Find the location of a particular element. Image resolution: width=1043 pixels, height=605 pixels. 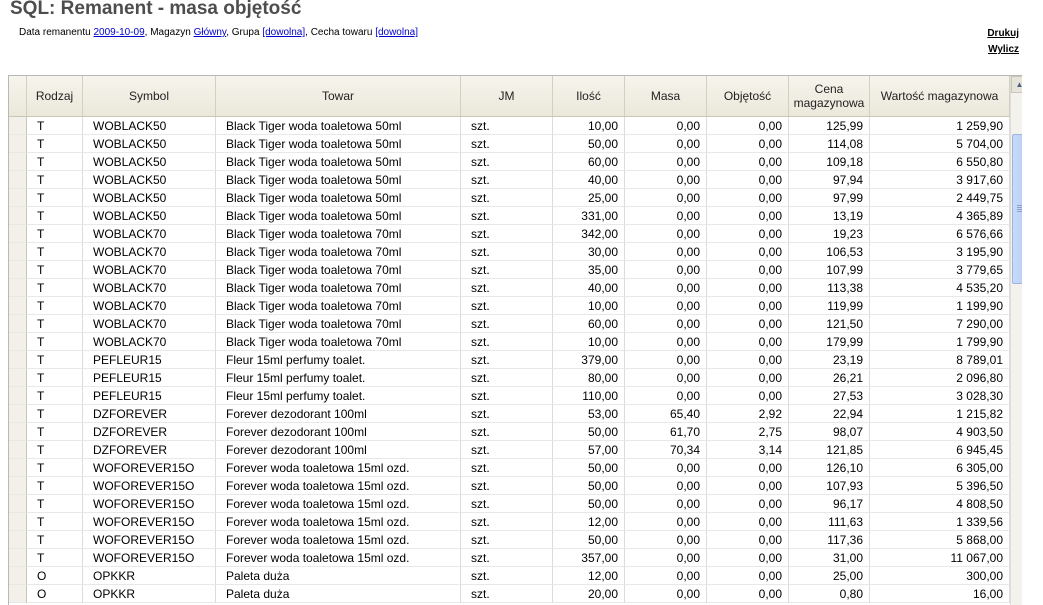

cell-ilosc: 331,00 is located at coordinates (589, 216).